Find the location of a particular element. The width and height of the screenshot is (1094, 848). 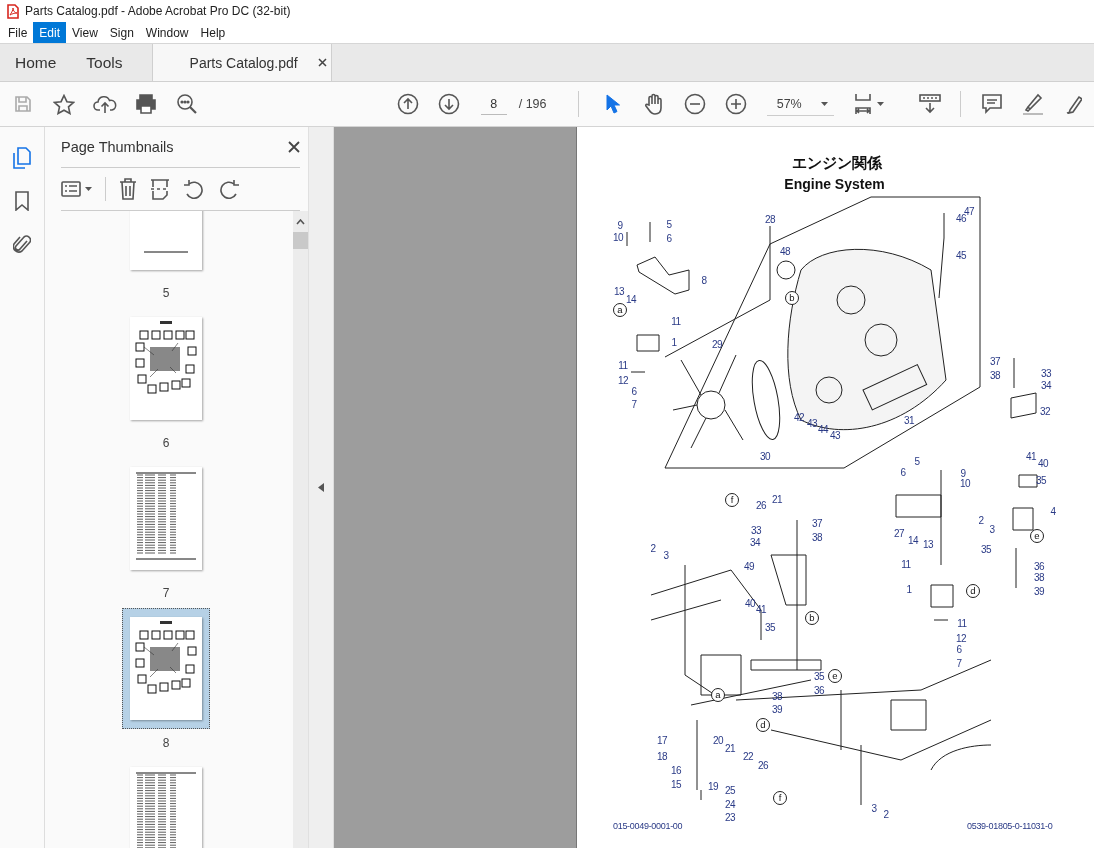

next-page-icon is located at coordinates (448, 104).